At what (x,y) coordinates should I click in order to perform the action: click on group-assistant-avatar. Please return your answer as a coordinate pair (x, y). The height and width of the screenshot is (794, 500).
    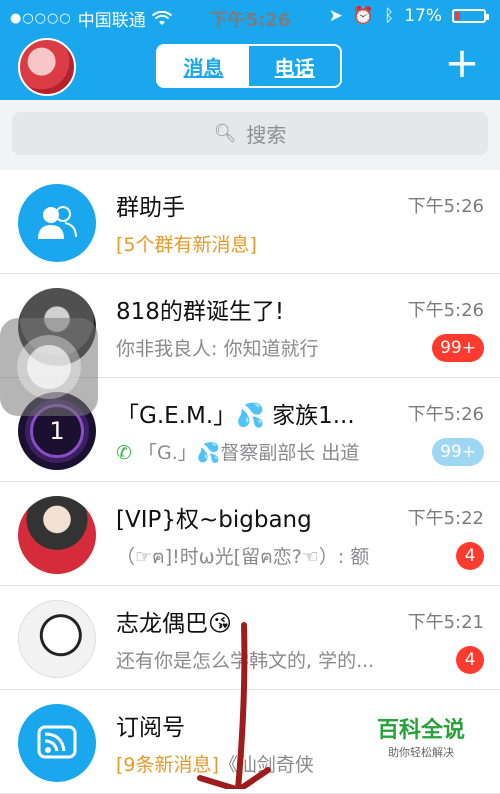
    Looking at the image, I should click on (57, 223).